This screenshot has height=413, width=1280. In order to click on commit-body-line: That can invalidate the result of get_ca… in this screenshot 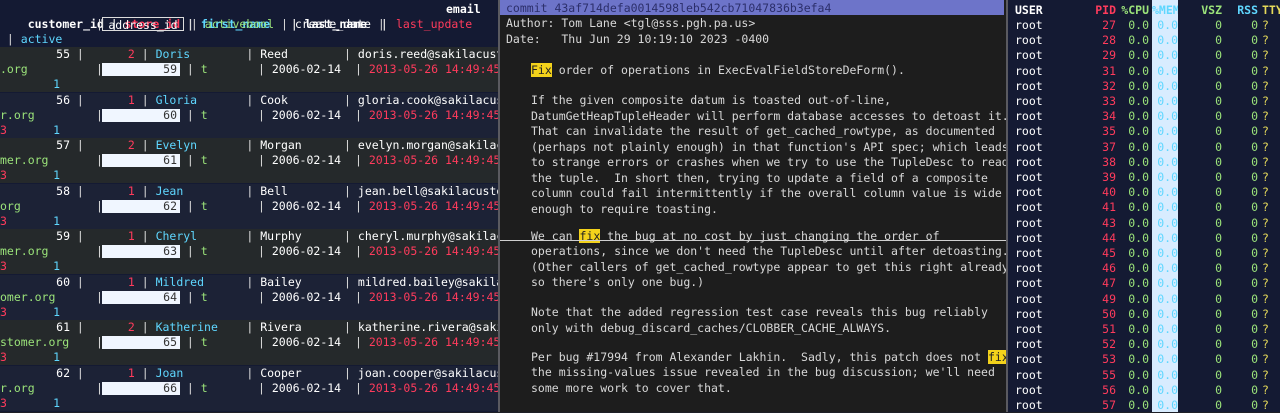, I will do `click(763, 131)`.